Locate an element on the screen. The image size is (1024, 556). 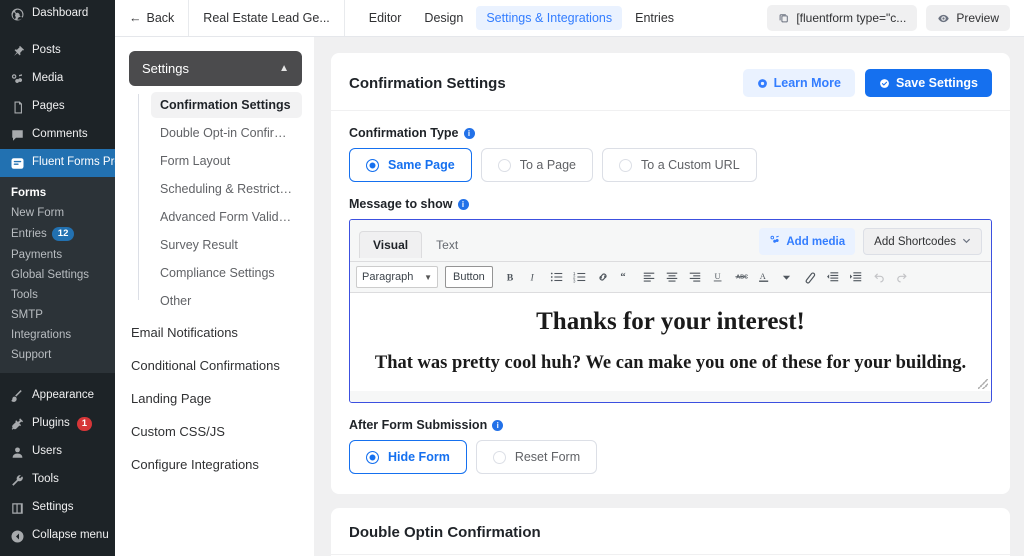
underline-icon: U is located at coordinates (718, 277).